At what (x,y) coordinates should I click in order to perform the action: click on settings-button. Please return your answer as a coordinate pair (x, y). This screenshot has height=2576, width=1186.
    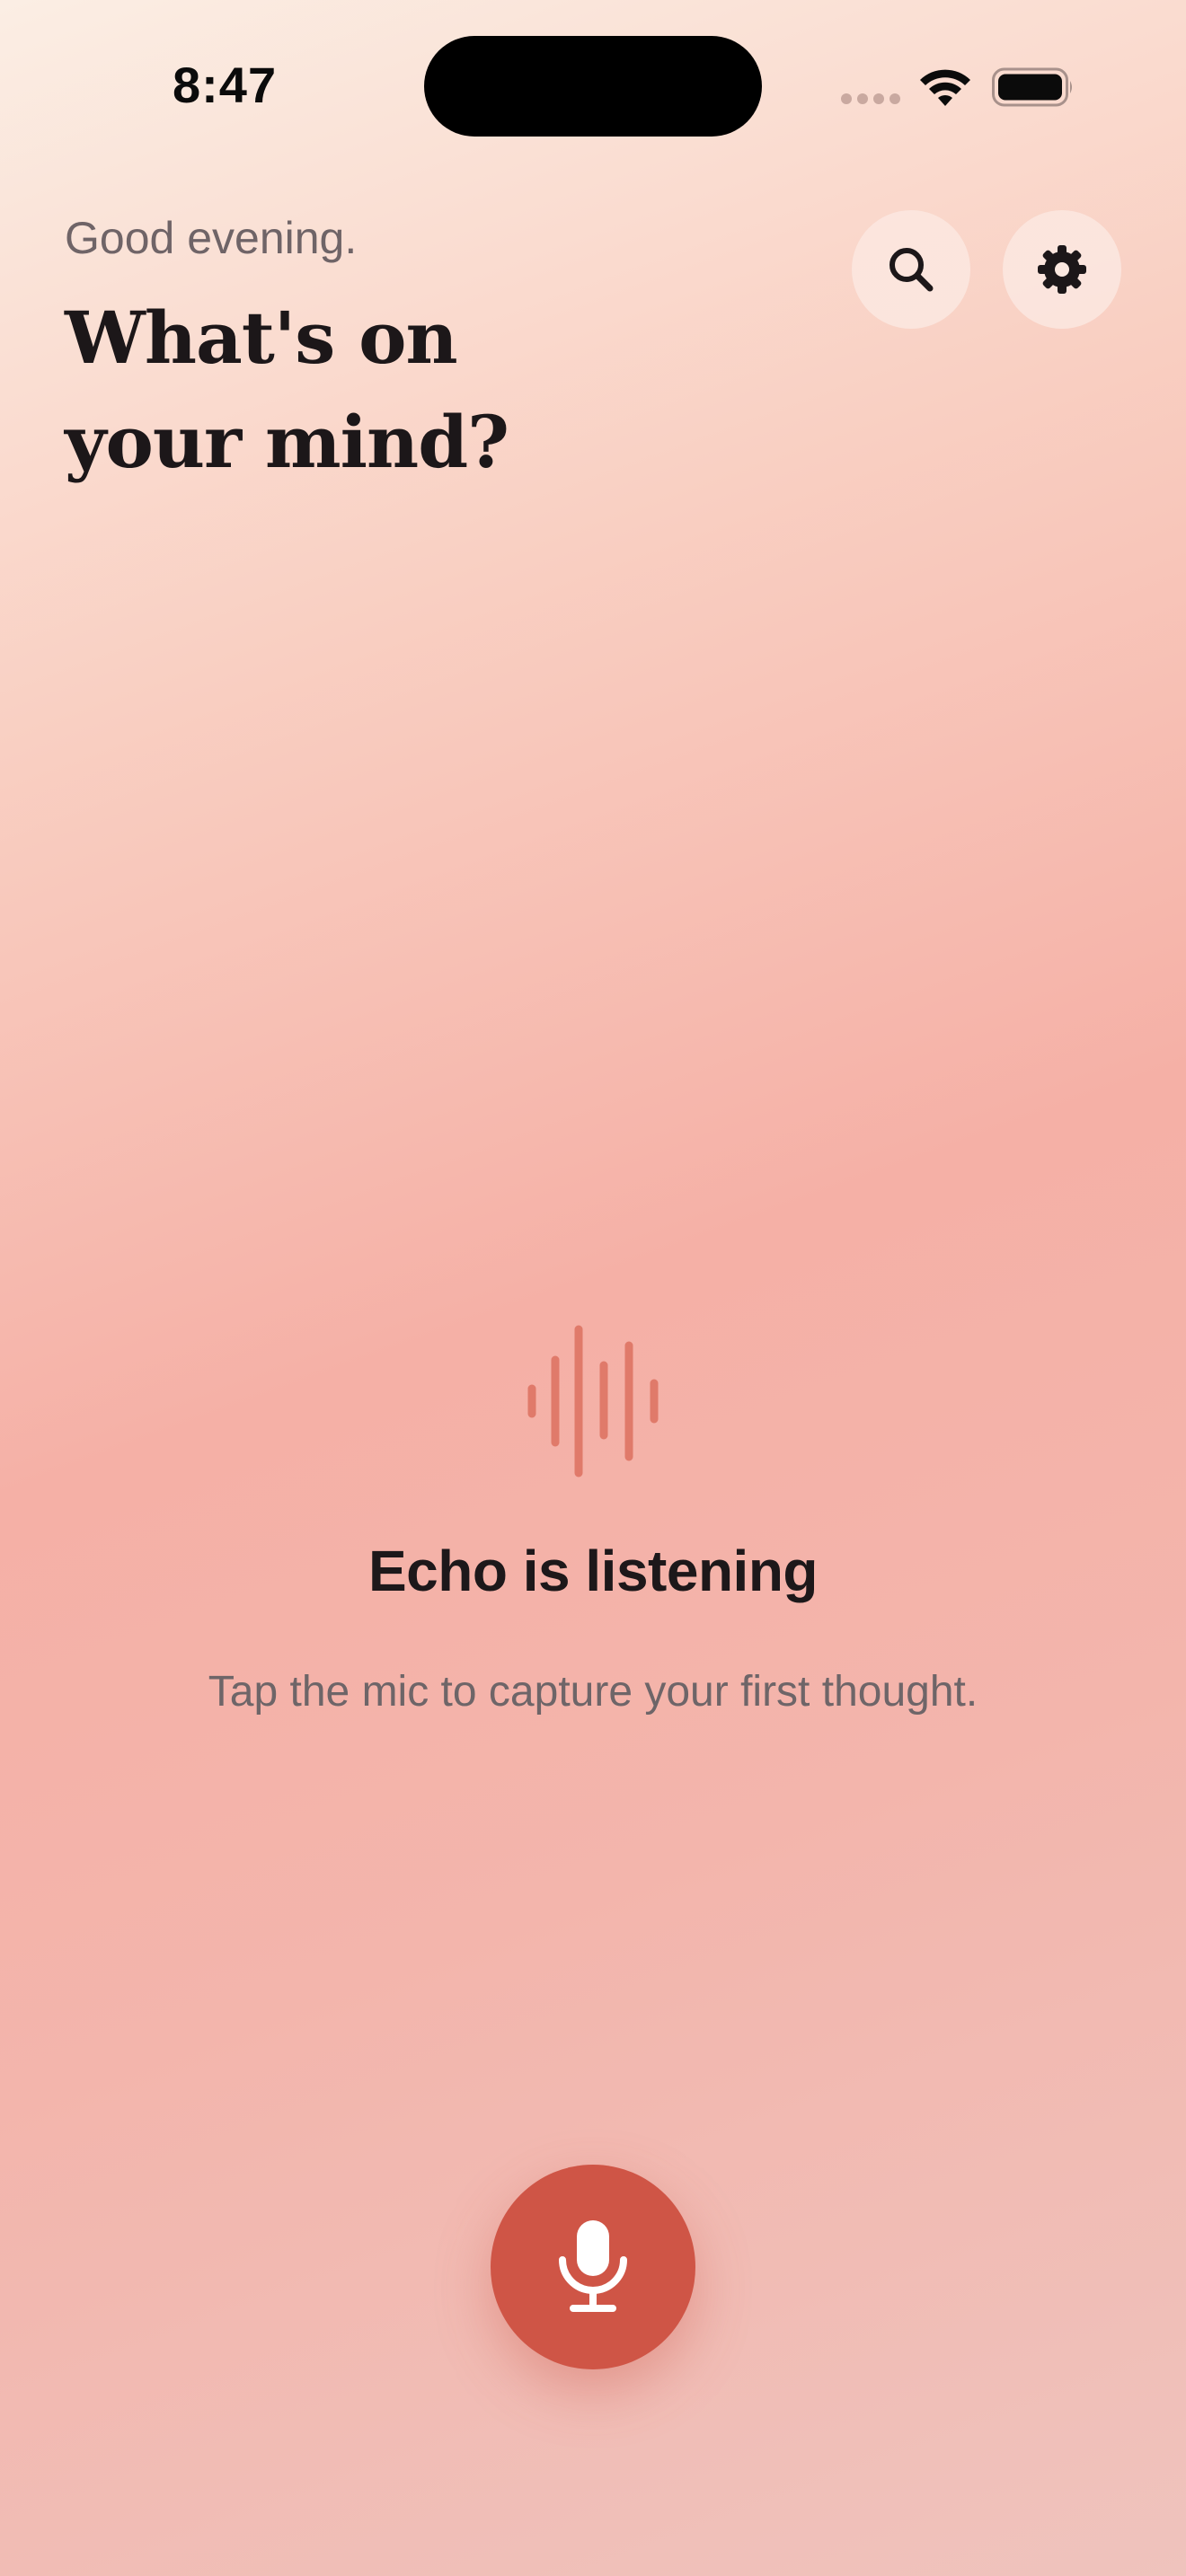
    Looking at the image, I should click on (1062, 269).